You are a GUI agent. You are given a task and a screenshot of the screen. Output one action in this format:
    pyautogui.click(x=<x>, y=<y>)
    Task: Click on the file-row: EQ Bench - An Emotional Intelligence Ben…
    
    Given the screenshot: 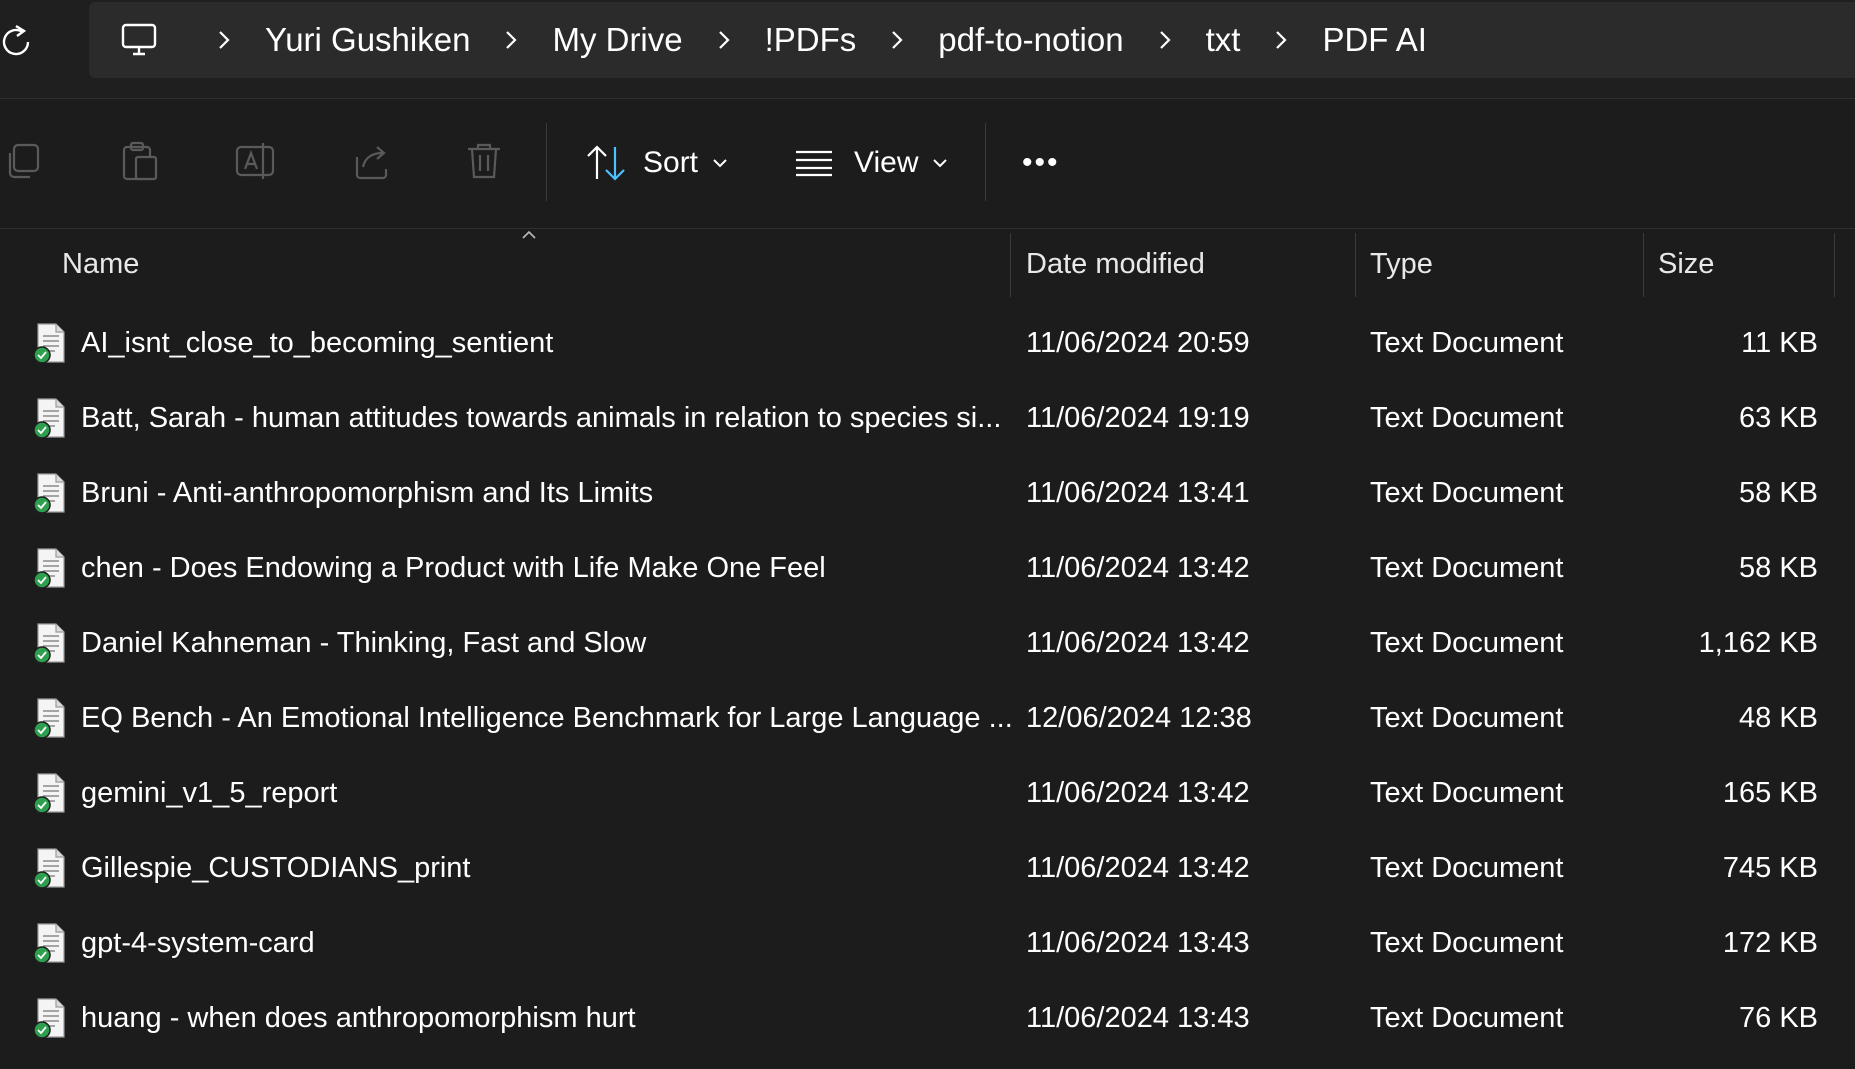 What is the action you would take?
    pyautogui.click(x=927, y=718)
    